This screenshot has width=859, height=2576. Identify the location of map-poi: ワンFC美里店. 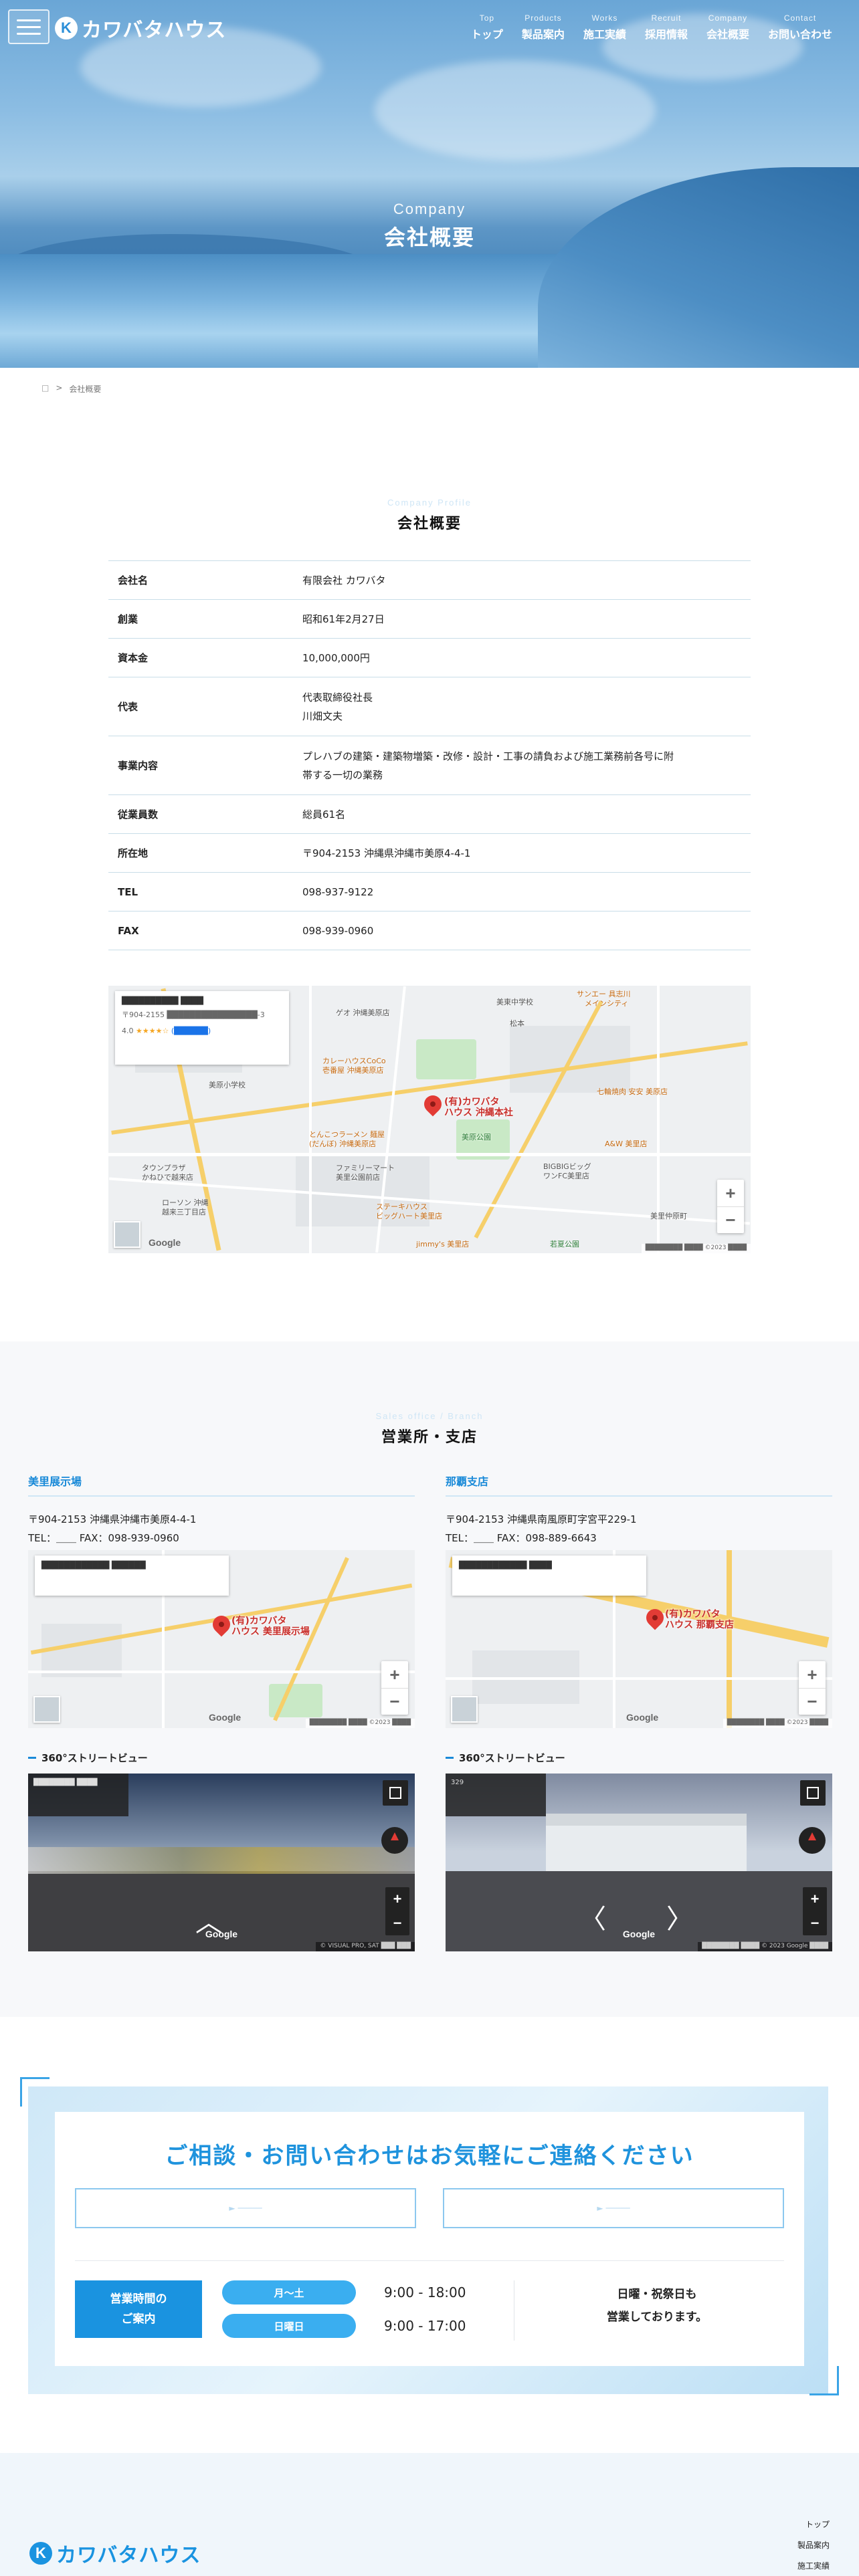
(567, 1176).